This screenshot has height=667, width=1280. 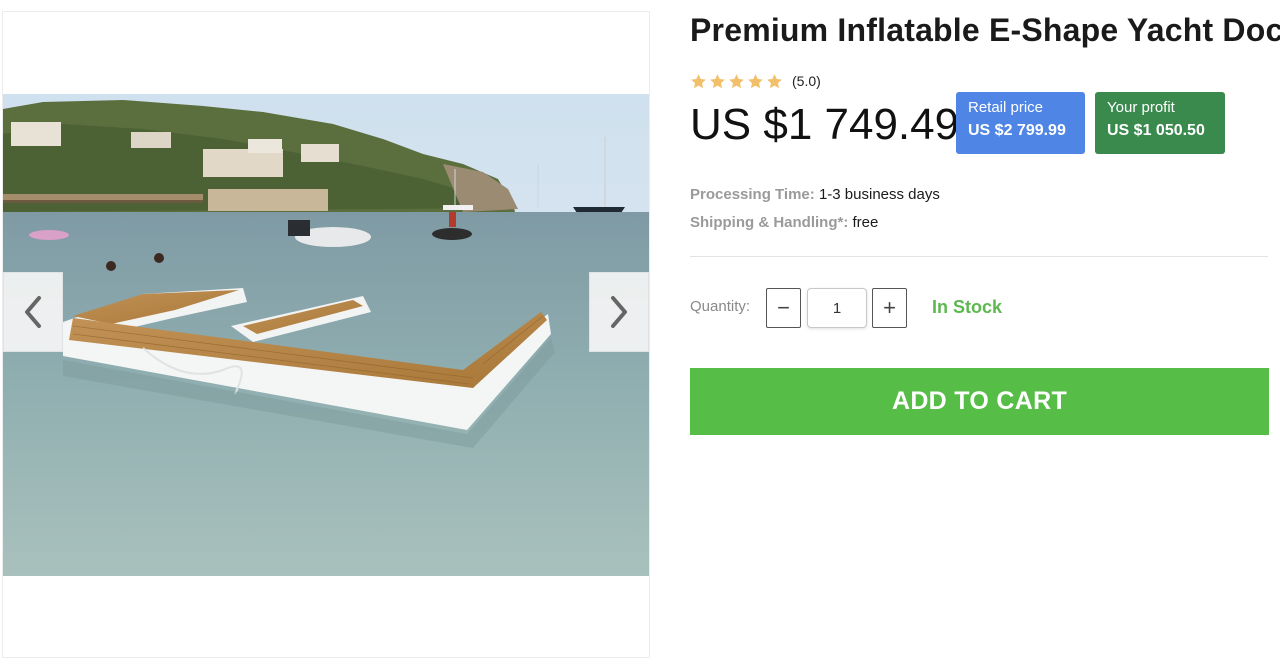 I want to click on processing-time: Processing Time: 1-3 business days, so click(x=815, y=194).